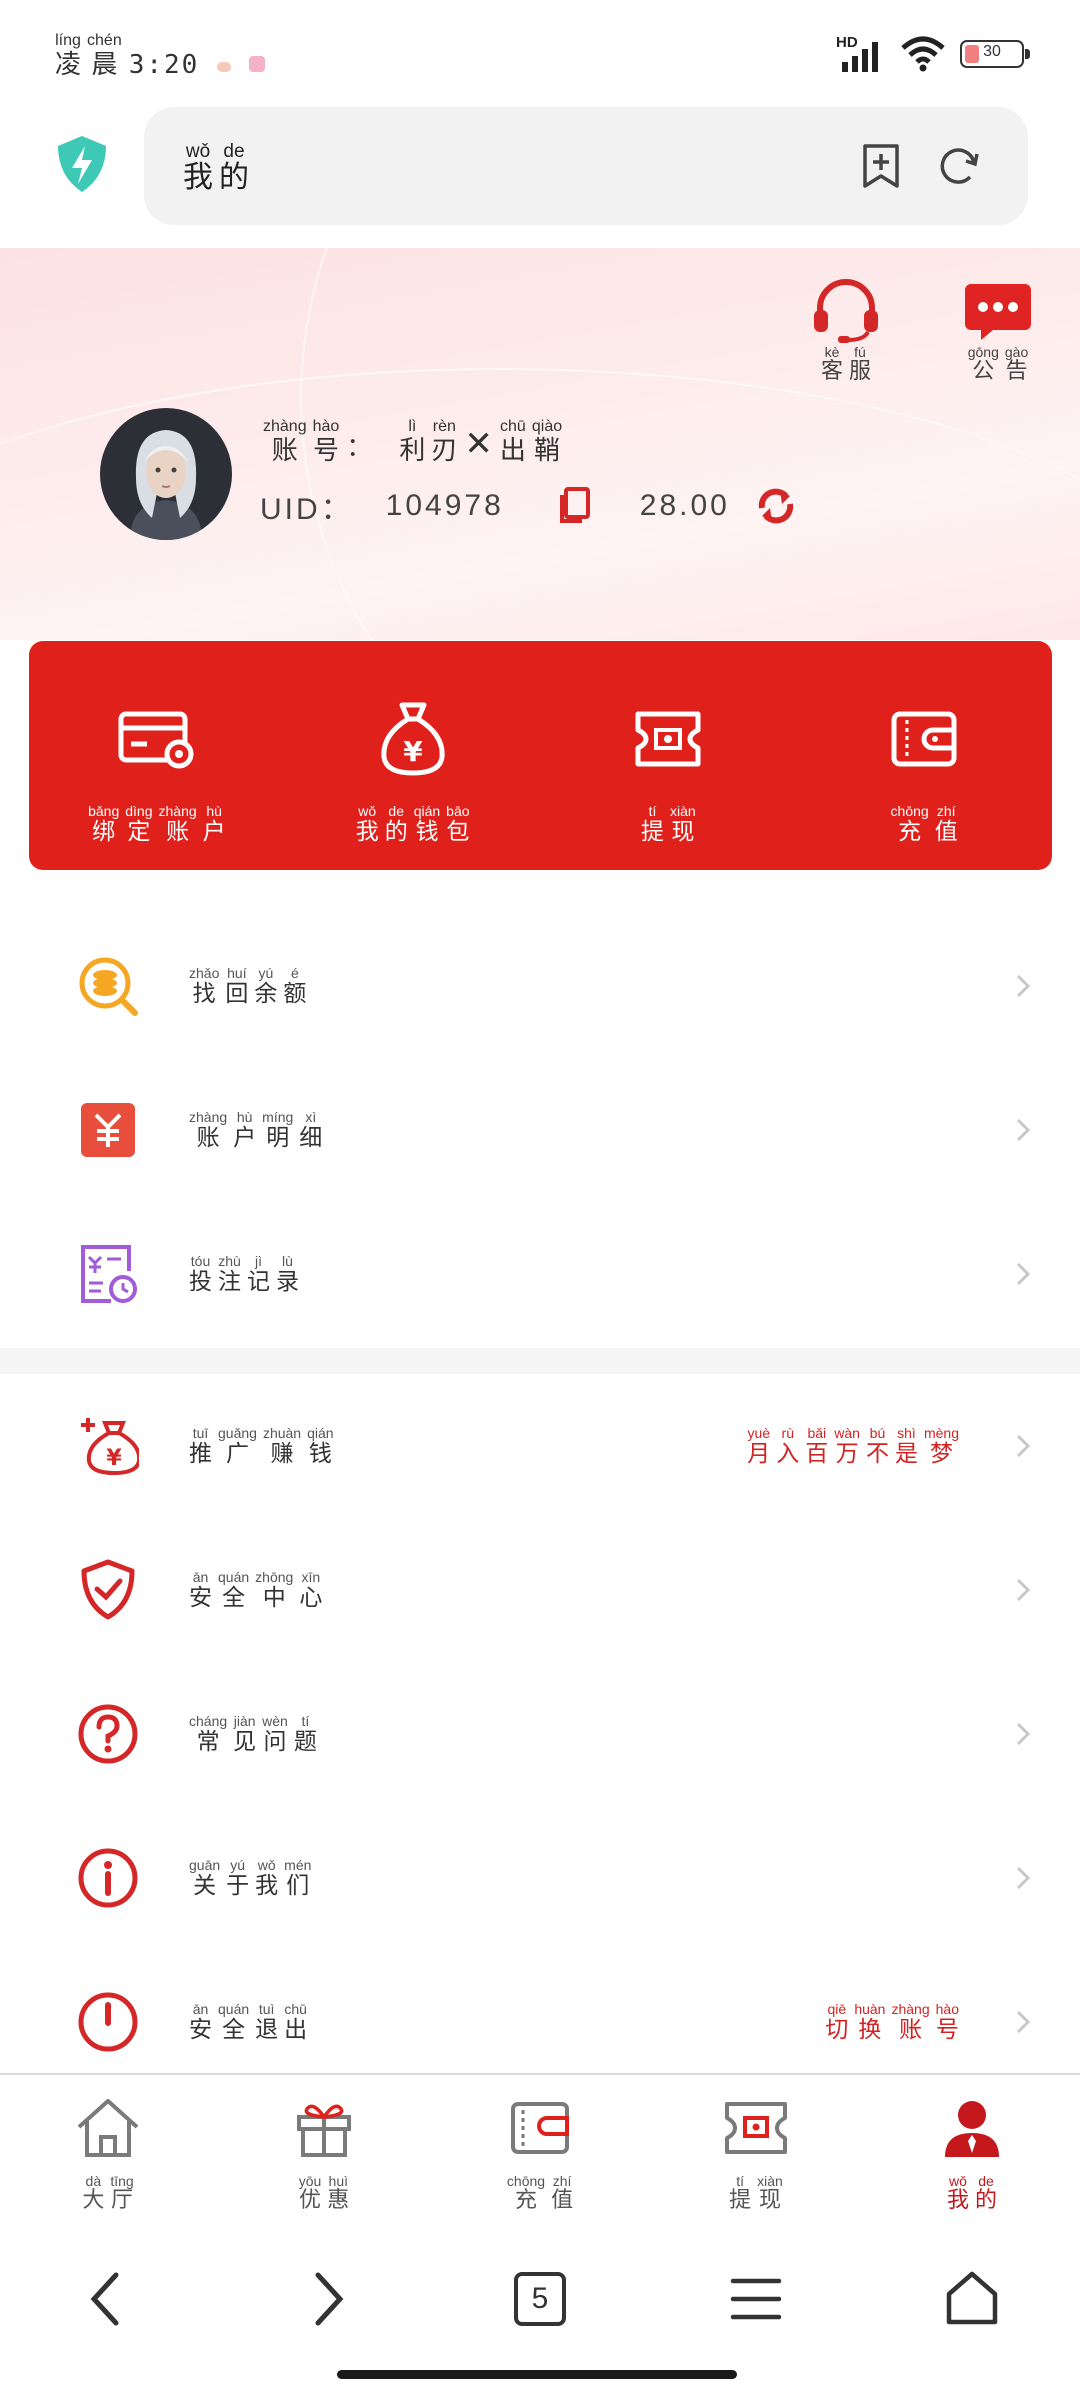 The height and width of the screenshot is (2400, 1080). I want to click on ruby-char: zhuàn 赚, so click(282, 1446).